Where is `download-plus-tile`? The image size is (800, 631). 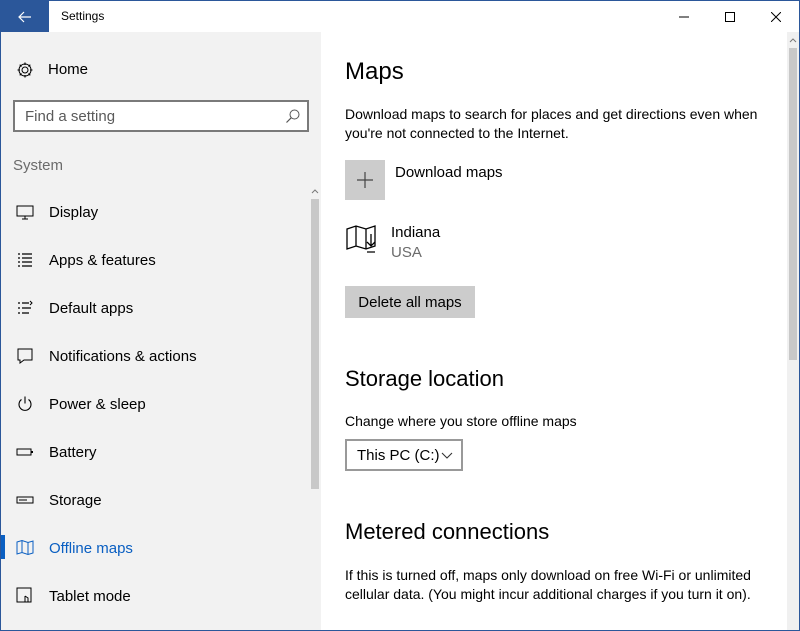 download-plus-tile is located at coordinates (365, 180).